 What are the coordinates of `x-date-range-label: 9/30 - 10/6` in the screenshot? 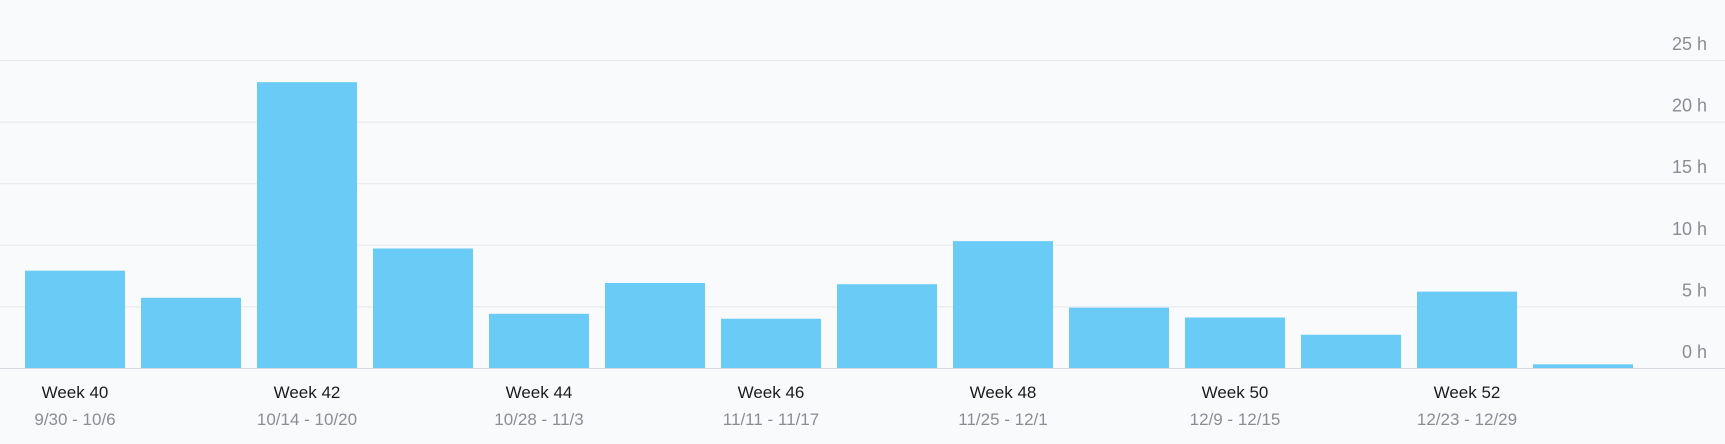 It's located at (74, 419).